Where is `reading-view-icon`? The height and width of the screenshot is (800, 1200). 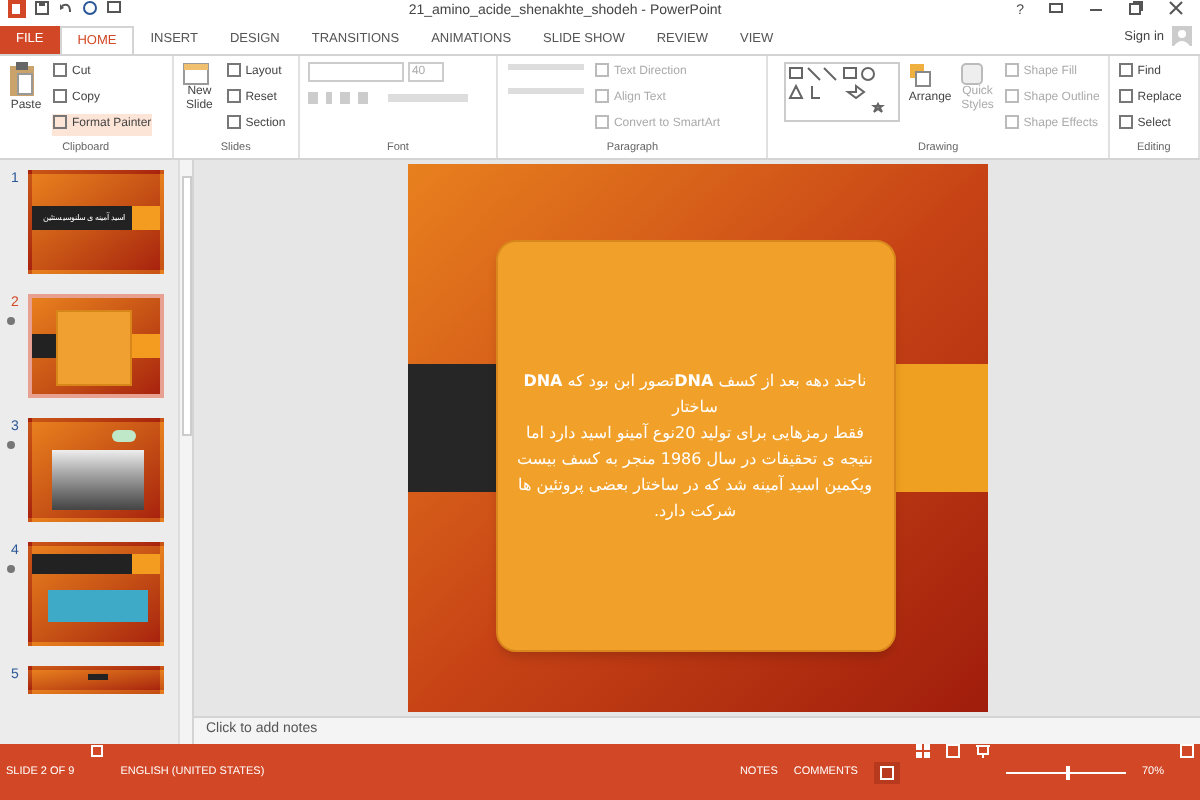
reading-view-icon is located at coordinates (952, 751).